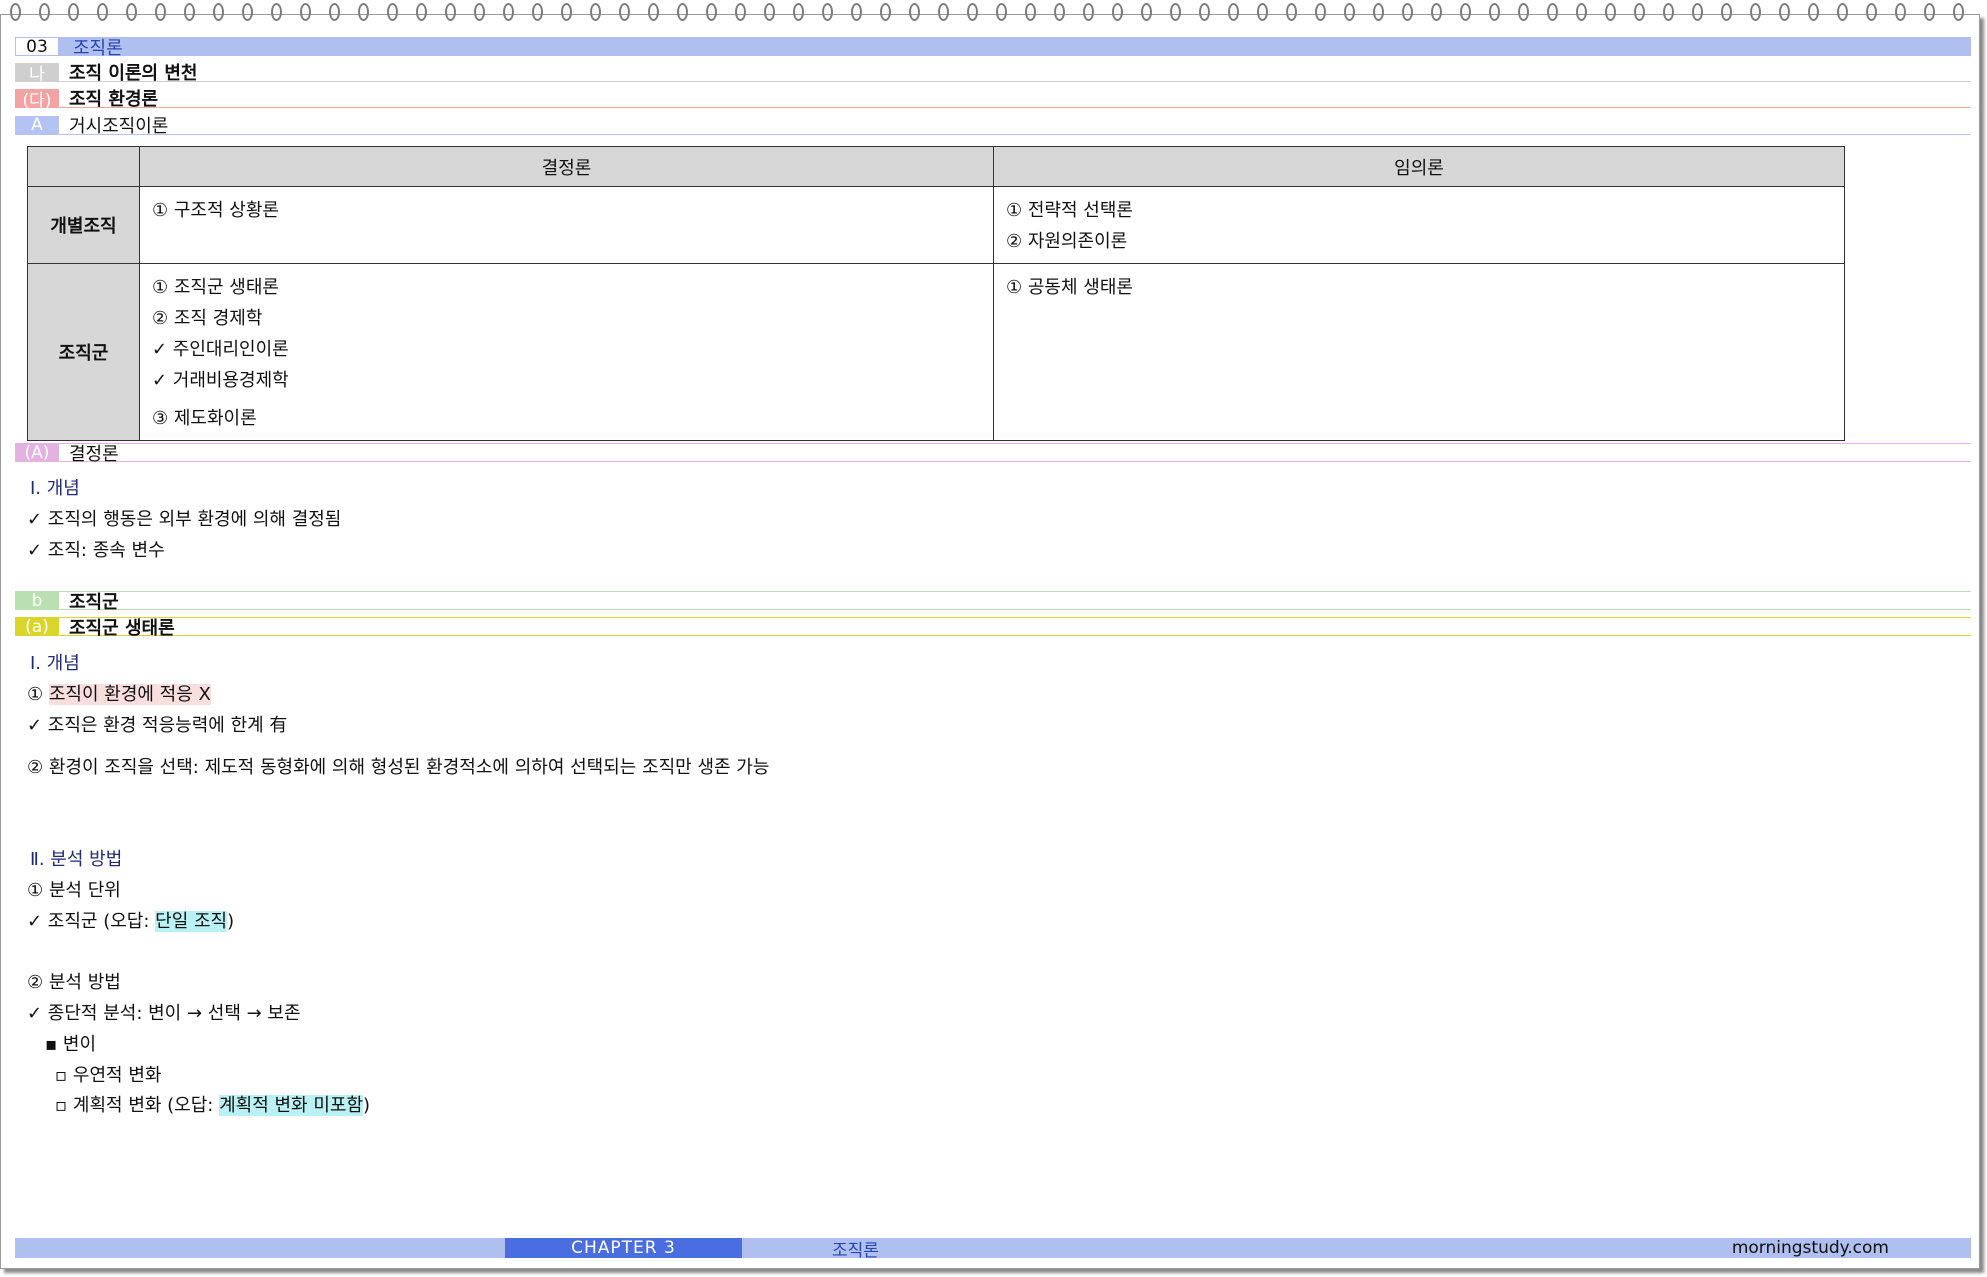  Describe the element at coordinates (96, 550) in the screenshot. I see `note-line: ✓ 조직: 종속 변수` at that location.